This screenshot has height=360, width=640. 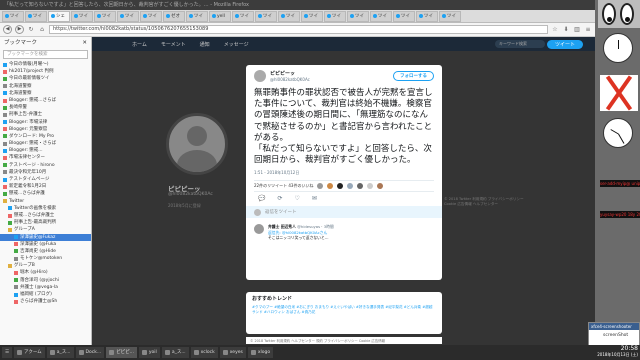 I want to click on reply-author: 弁護士 田辺秀人, so click(x=282, y=226).